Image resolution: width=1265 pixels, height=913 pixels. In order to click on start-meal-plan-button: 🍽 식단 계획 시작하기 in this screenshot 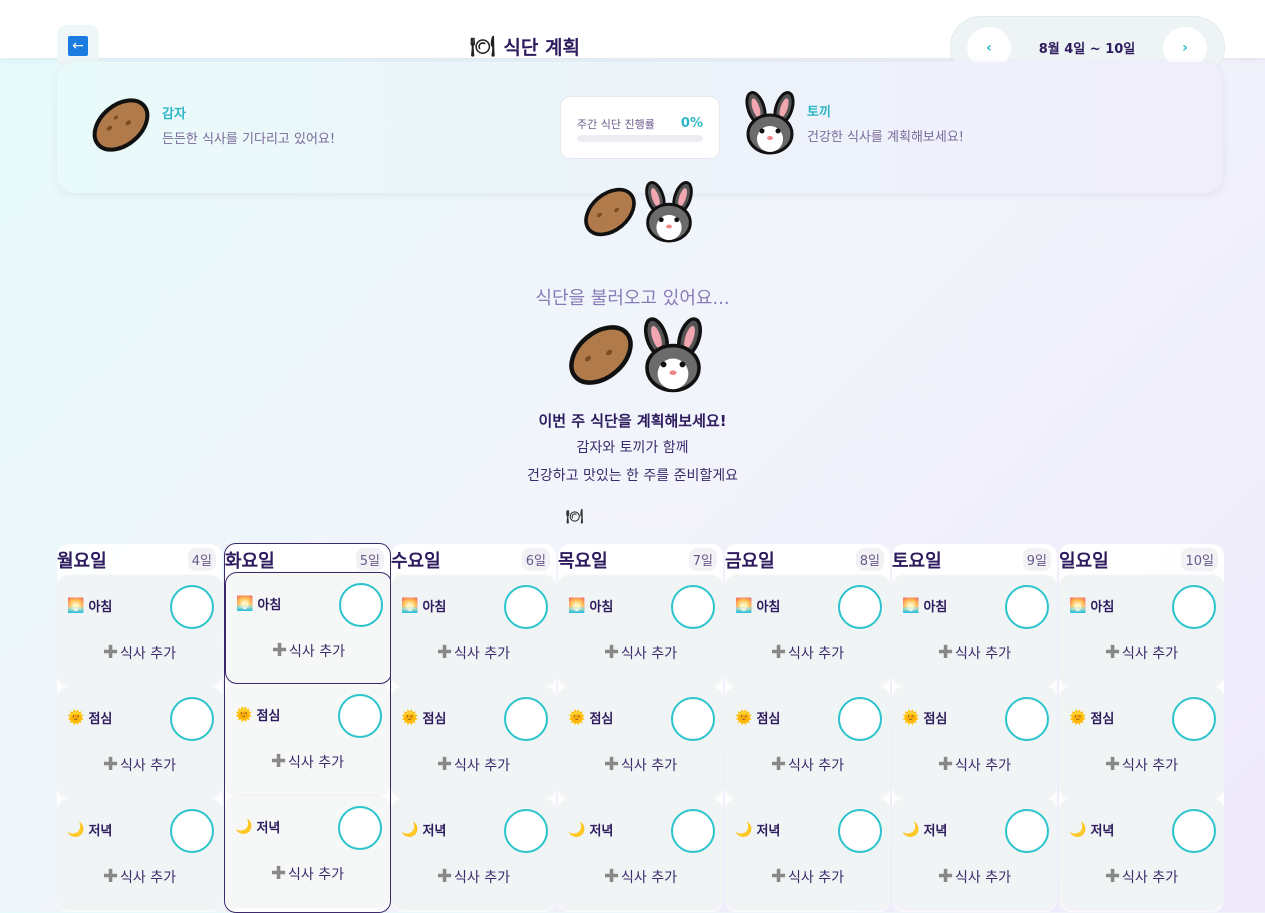, I will do `click(633, 517)`.